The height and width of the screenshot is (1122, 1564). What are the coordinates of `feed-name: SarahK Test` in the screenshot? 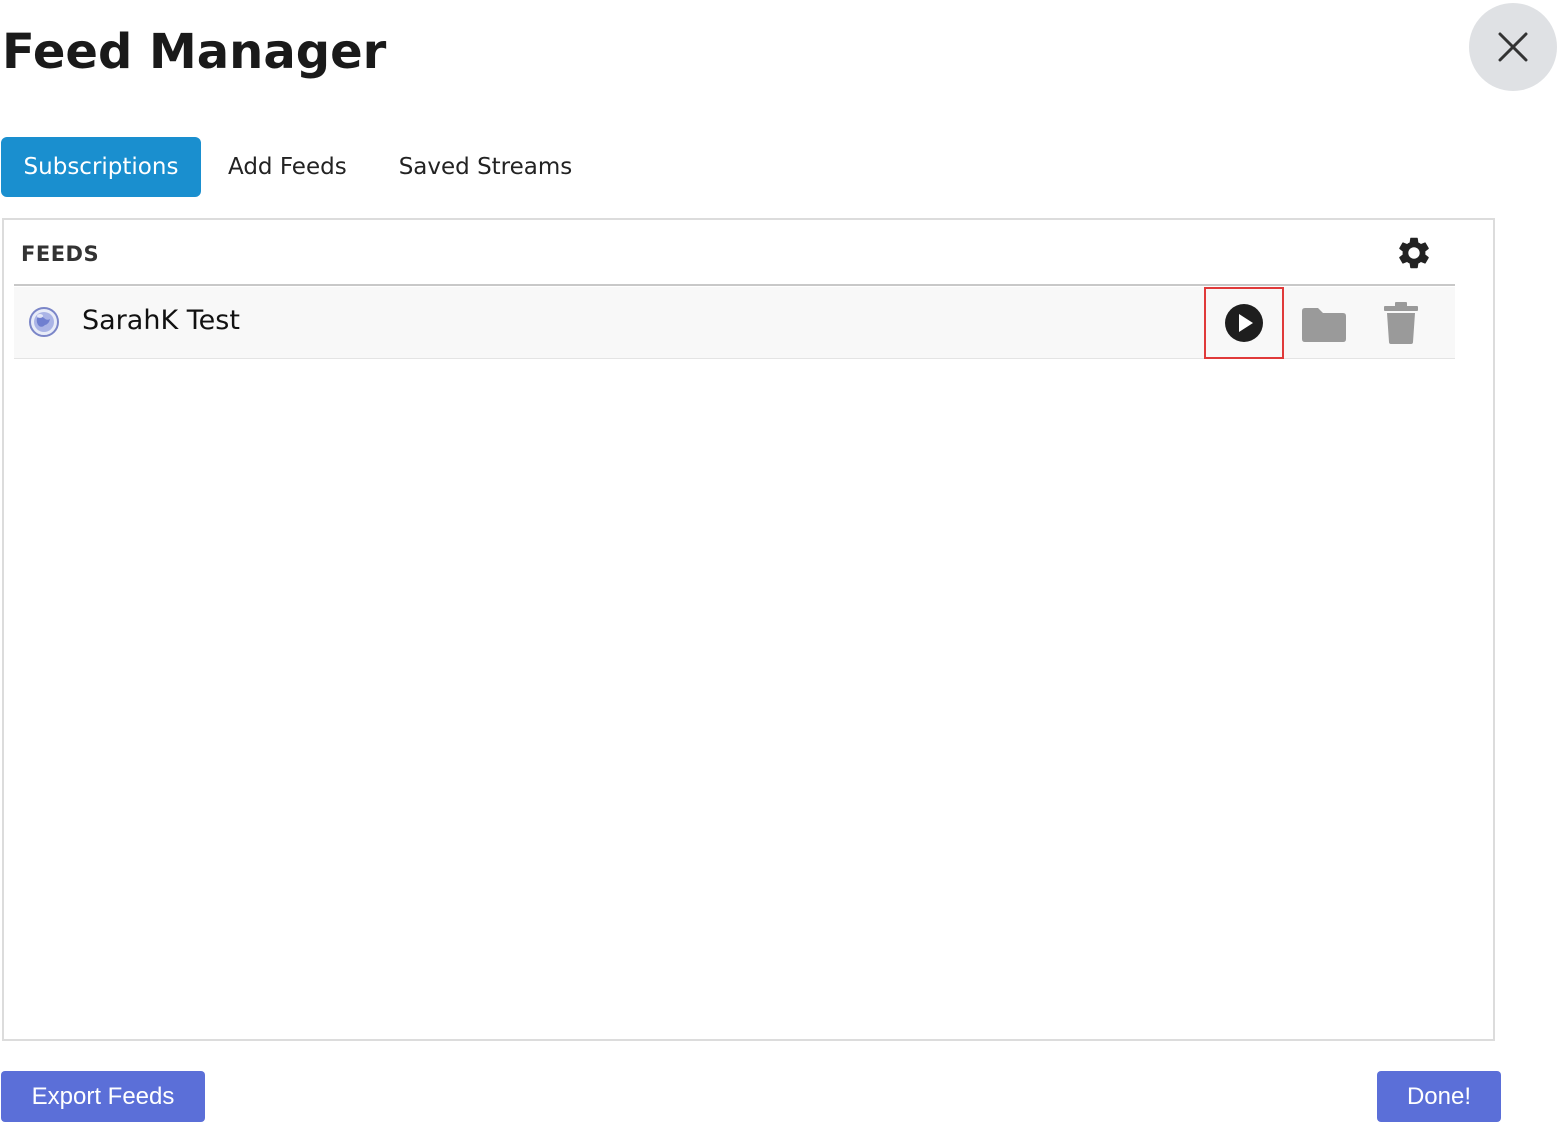 It's located at (161, 320).